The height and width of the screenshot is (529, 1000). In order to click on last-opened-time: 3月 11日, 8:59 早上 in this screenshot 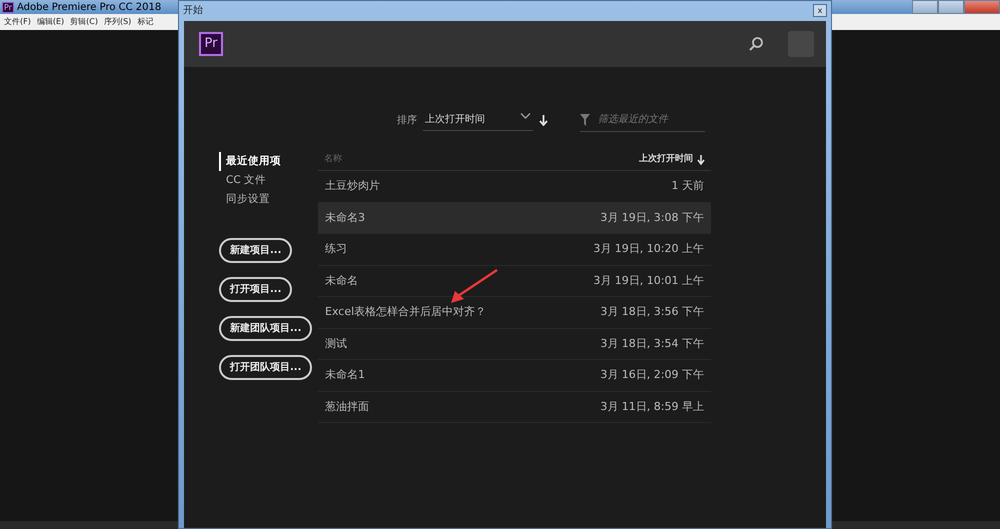, I will do `click(652, 406)`.